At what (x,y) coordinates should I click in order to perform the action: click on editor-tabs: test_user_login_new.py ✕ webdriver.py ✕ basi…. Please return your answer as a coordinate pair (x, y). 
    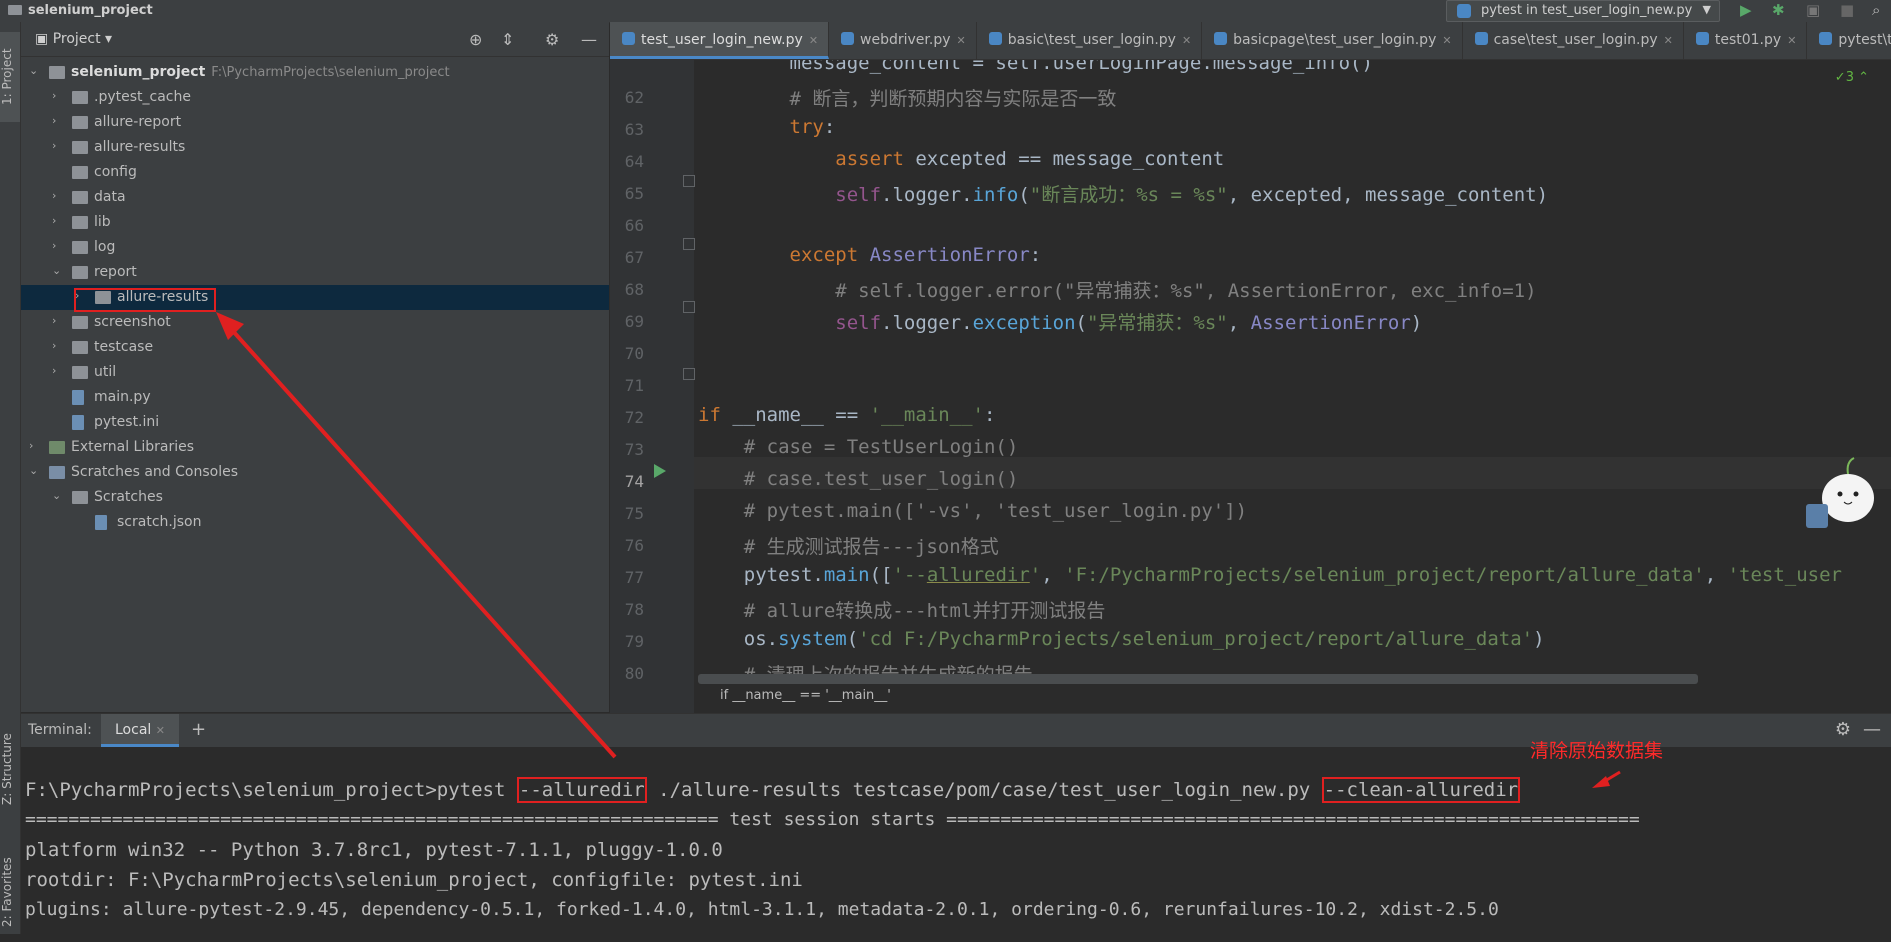
    Looking at the image, I should click on (1250, 41).